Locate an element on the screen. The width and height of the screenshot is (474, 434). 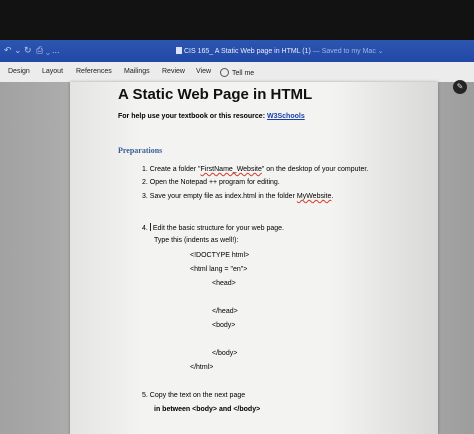
undo-button: ↶ ⌄ is located at coordinates (13, 50).